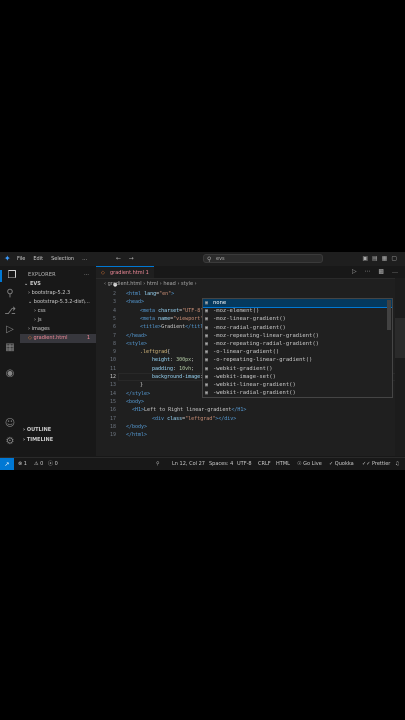  Describe the element at coordinates (112, 410) in the screenshot. I see `line-number: 16` at that location.